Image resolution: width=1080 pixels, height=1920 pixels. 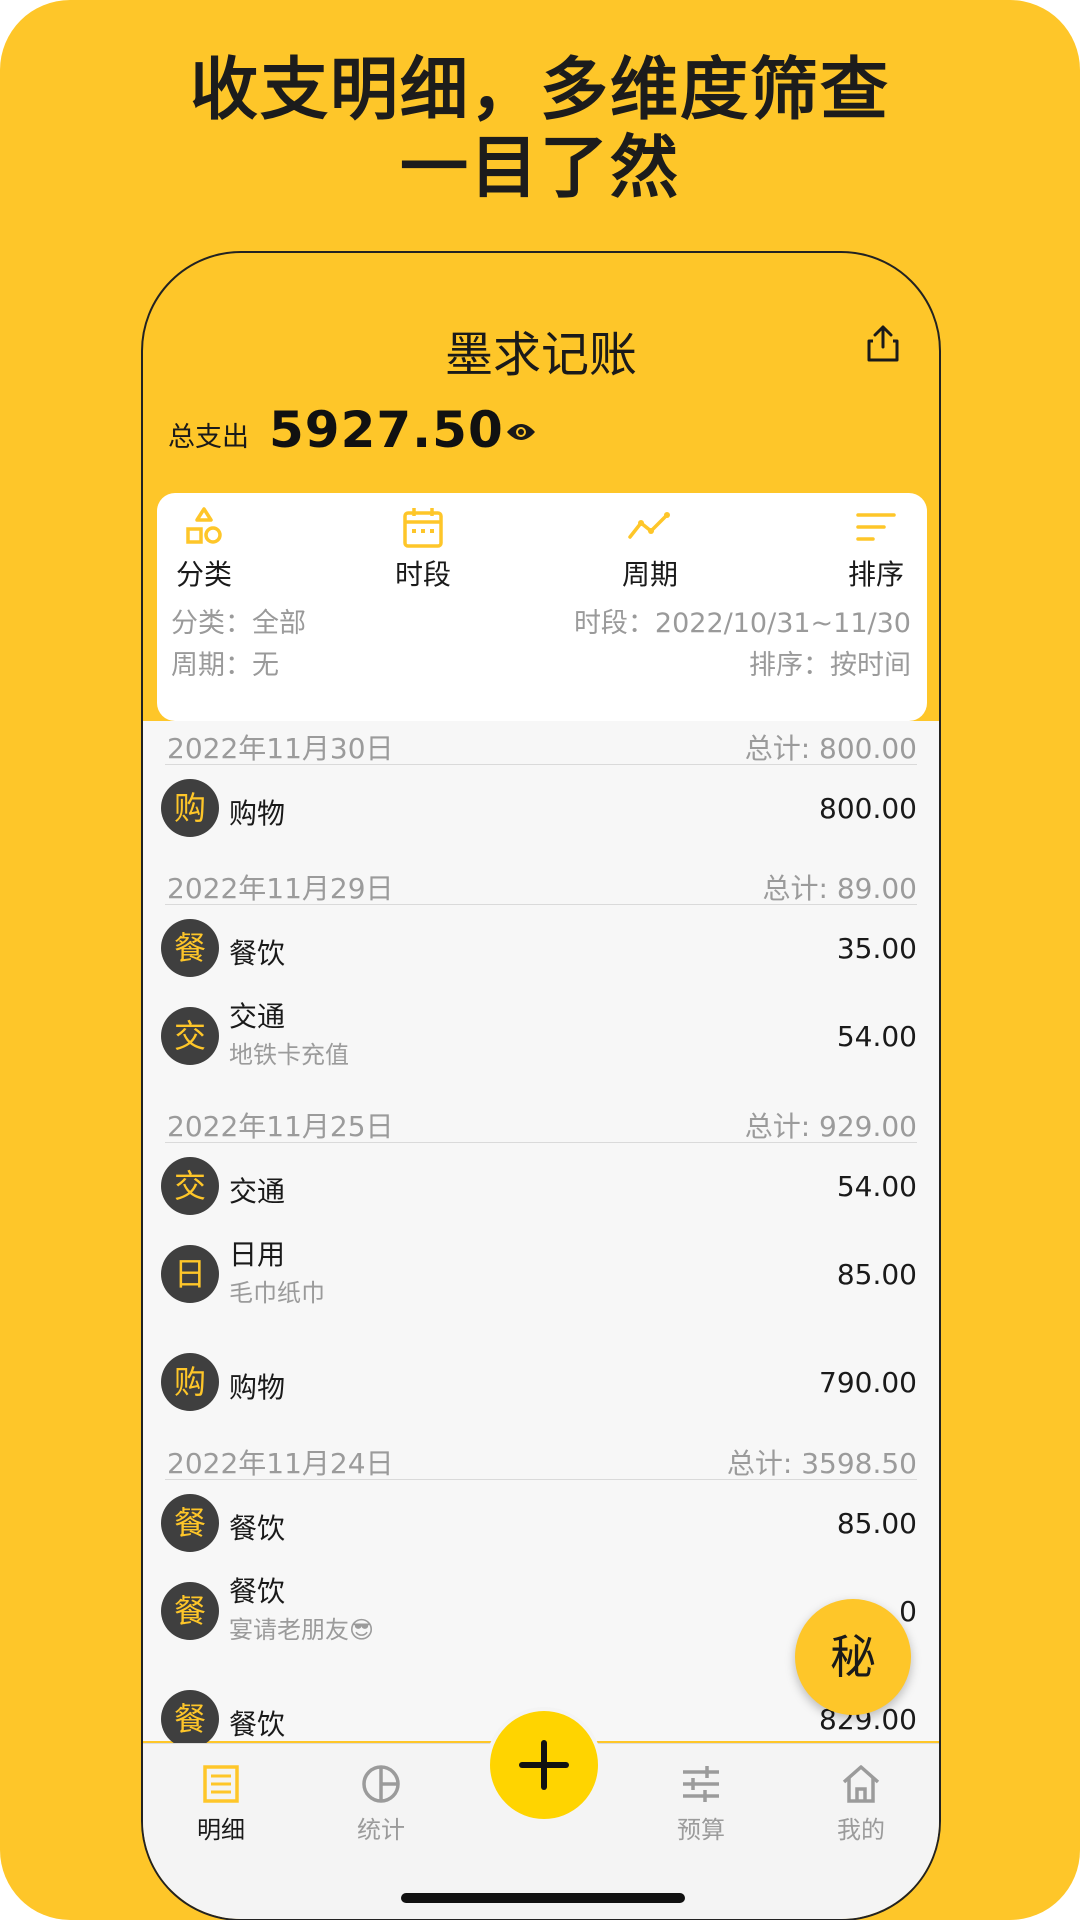 What do you see at coordinates (280, 1463) in the screenshot?
I see `group-date: 2022年11月24日` at bounding box center [280, 1463].